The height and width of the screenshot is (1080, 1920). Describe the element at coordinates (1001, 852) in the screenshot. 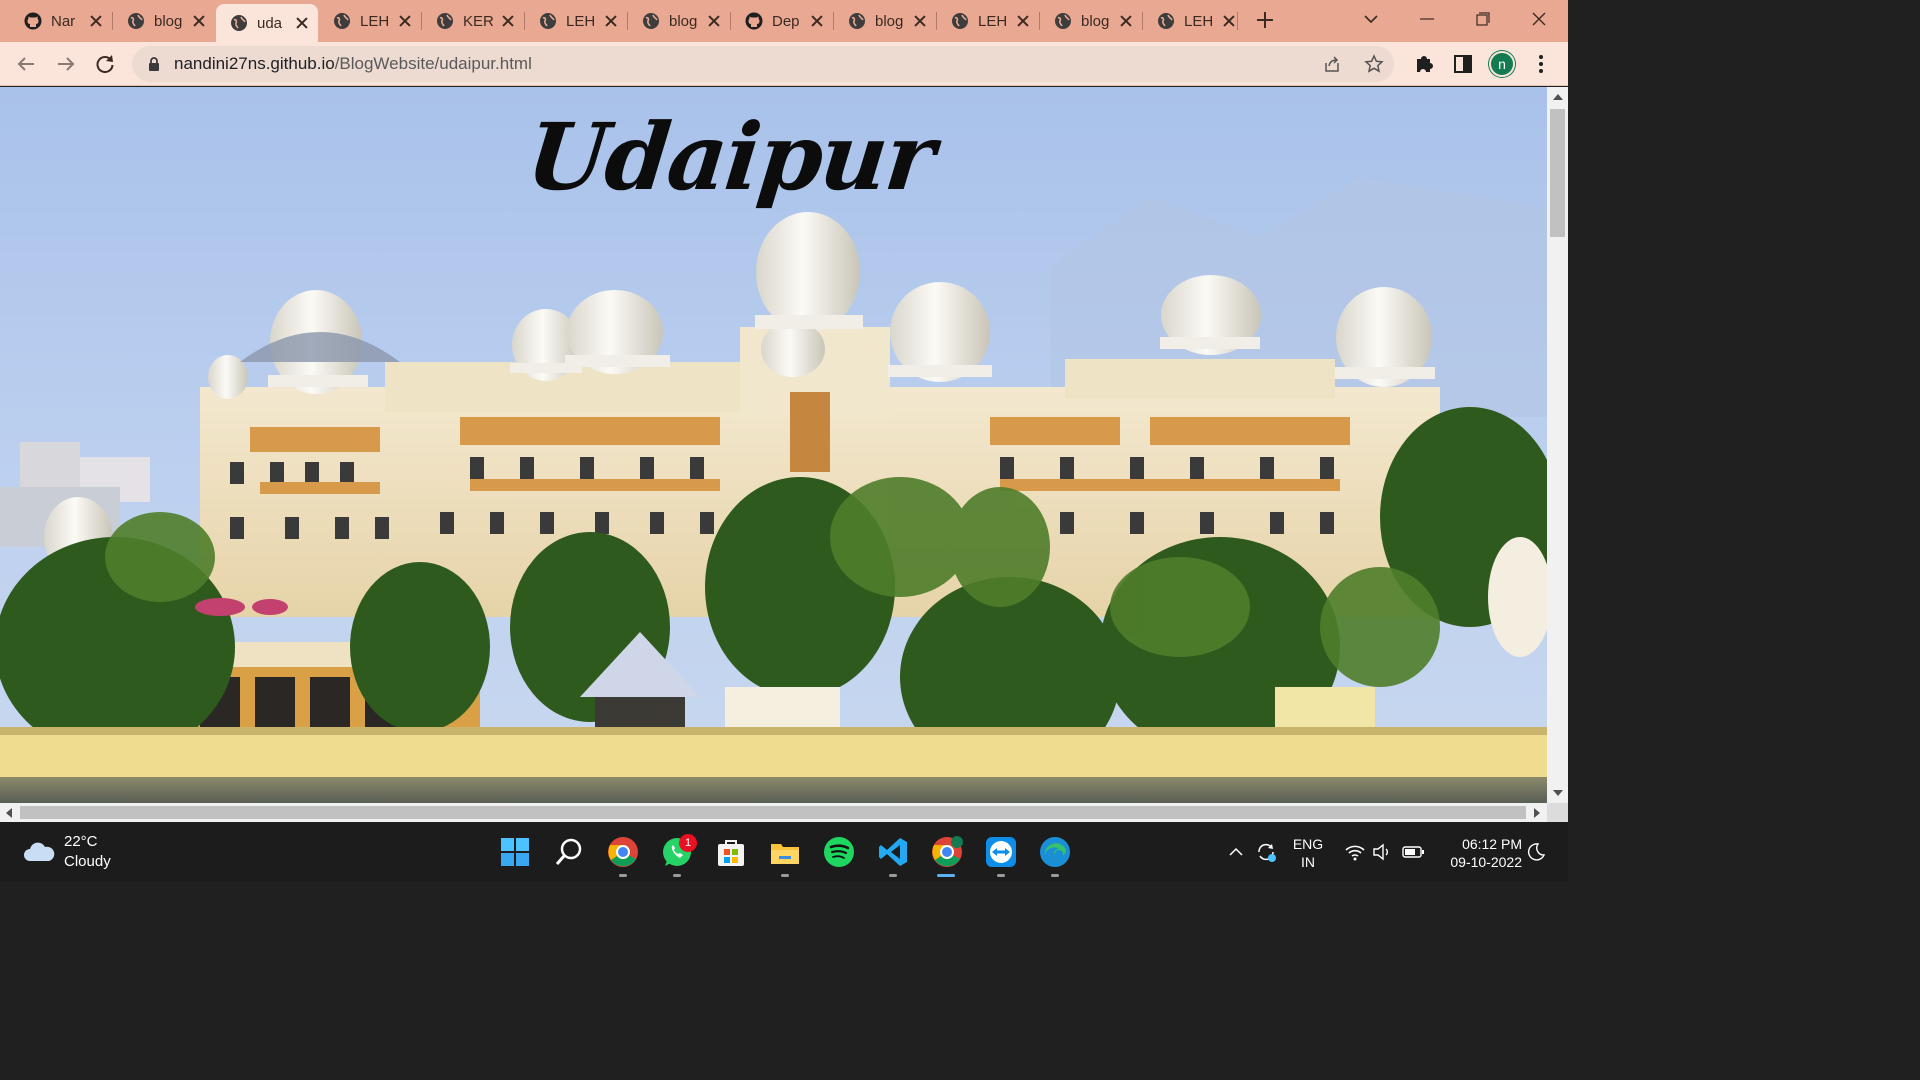

I see `teamviewer-icon` at that location.